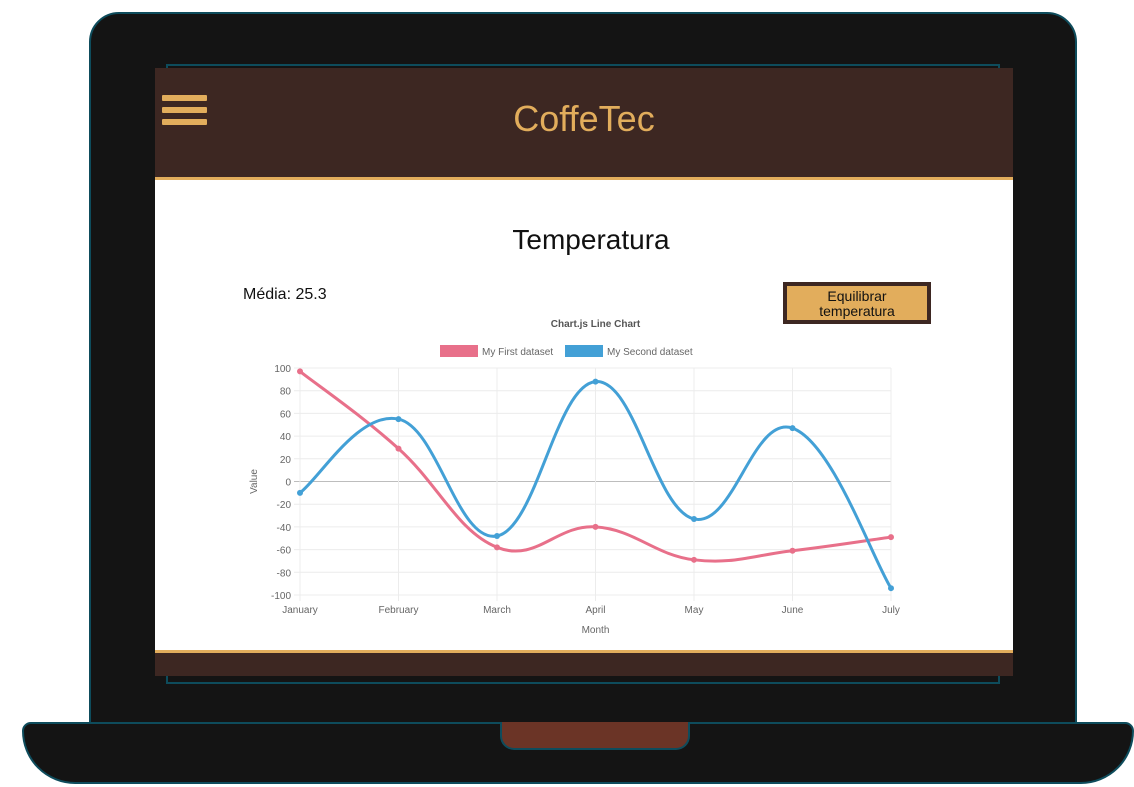  Describe the element at coordinates (857, 296) in the screenshot. I see `button-label-line1: Equilibrar` at that location.